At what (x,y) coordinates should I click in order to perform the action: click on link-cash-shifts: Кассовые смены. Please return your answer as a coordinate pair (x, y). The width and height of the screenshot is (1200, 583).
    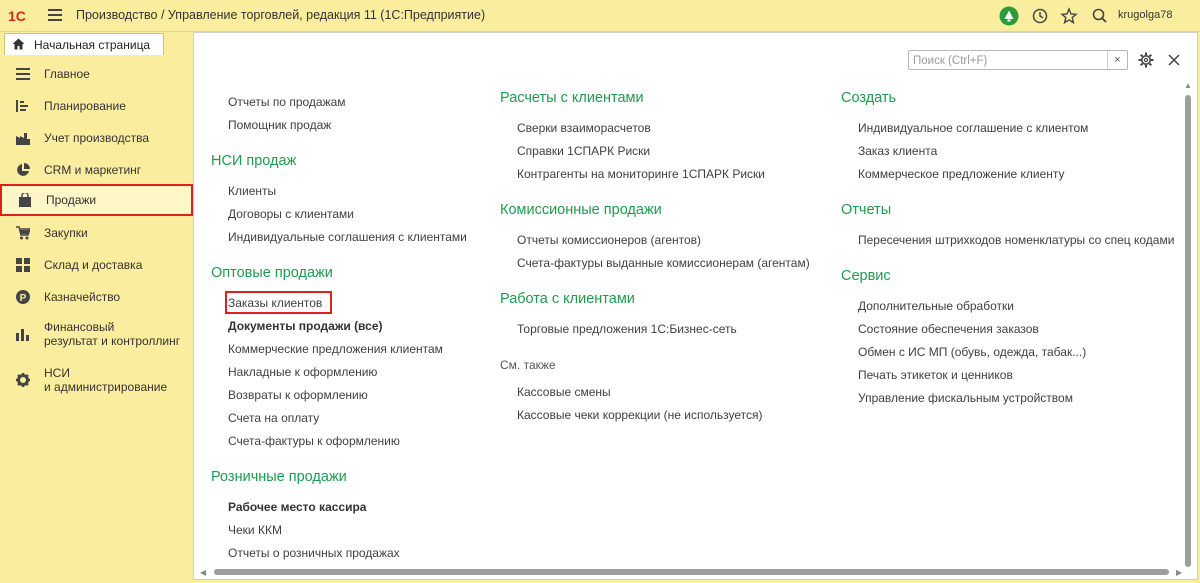
    Looking at the image, I should click on (564, 392).